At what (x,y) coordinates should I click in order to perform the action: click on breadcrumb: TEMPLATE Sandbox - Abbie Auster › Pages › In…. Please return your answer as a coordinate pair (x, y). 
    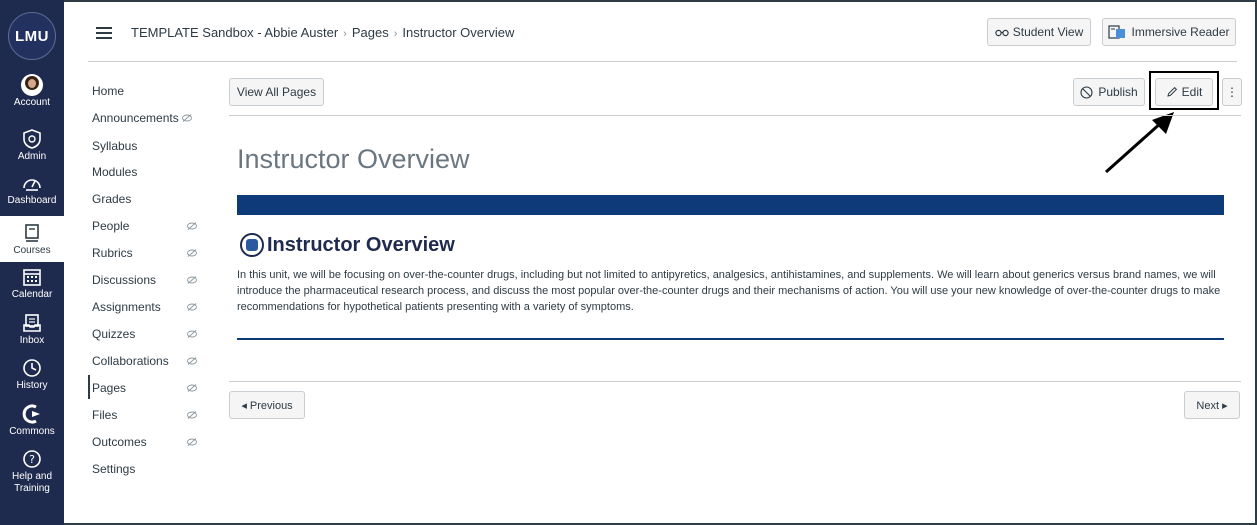
    Looking at the image, I should click on (322, 32).